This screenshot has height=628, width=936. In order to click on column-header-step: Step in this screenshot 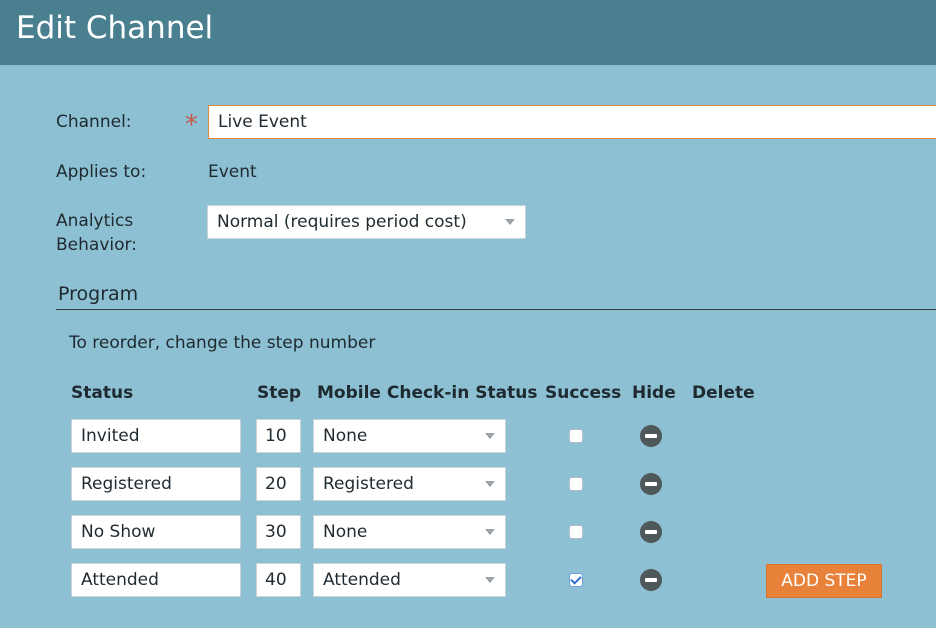, I will do `click(279, 393)`.